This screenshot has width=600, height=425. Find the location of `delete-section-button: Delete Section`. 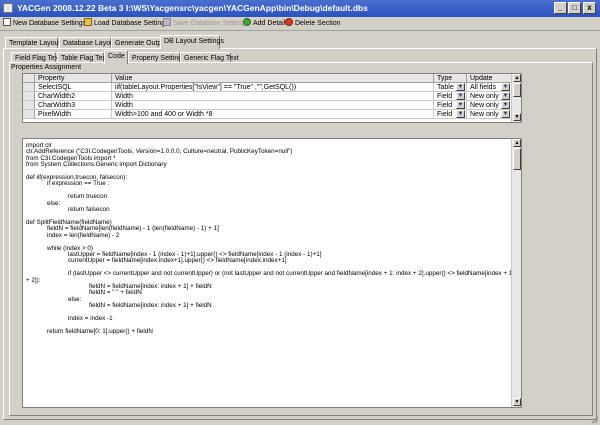

delete-section-button: Delete Section is located at coordinates (313, 23).